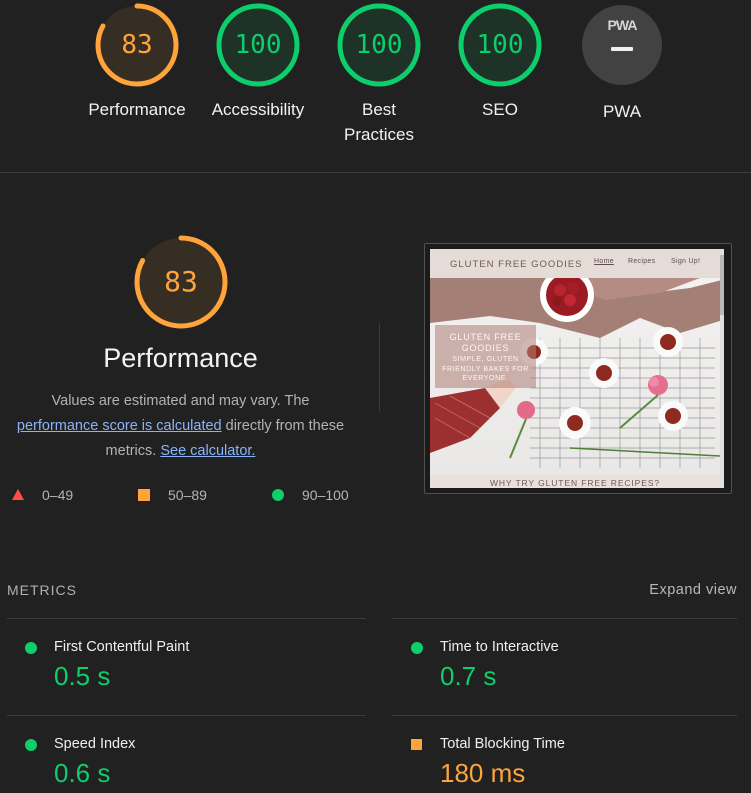  I want to click on gauge-label: PWA, so click(622, 111).